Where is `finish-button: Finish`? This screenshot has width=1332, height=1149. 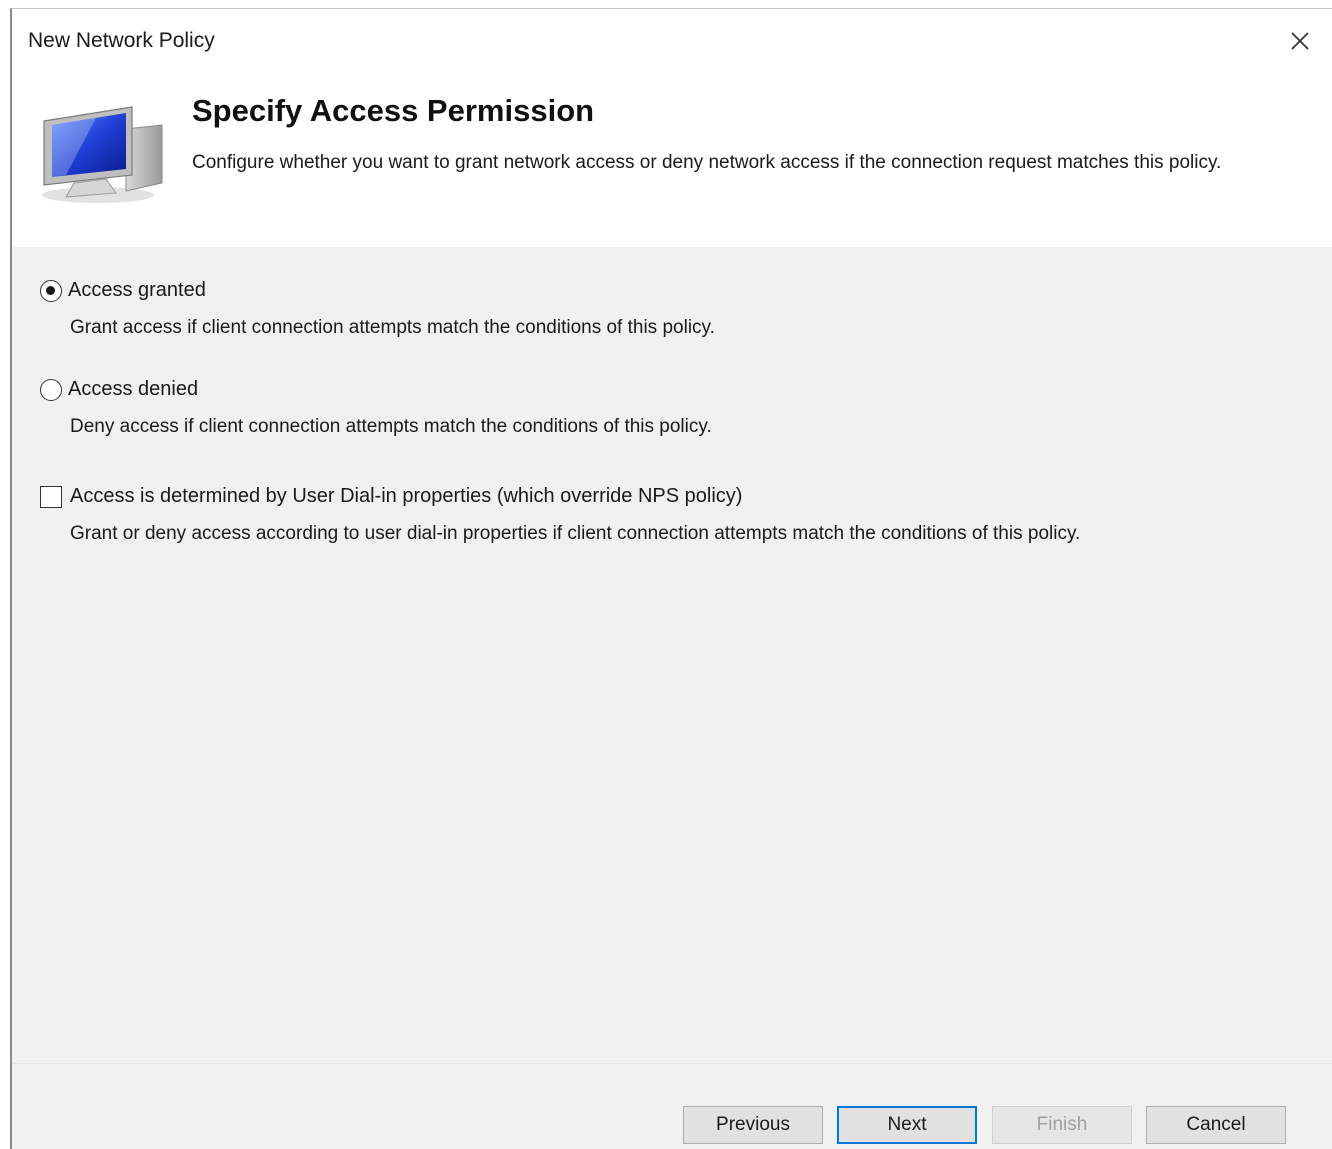
finish-button: Finish is located at coordinates (1062, 1125).